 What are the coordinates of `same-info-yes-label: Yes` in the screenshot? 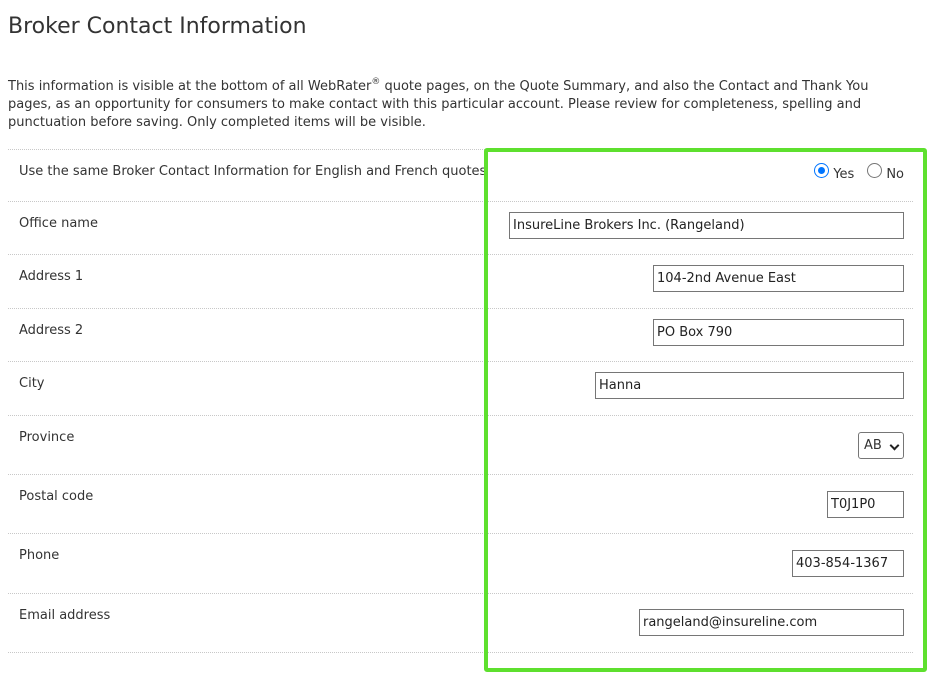 It's located at (844, 174).